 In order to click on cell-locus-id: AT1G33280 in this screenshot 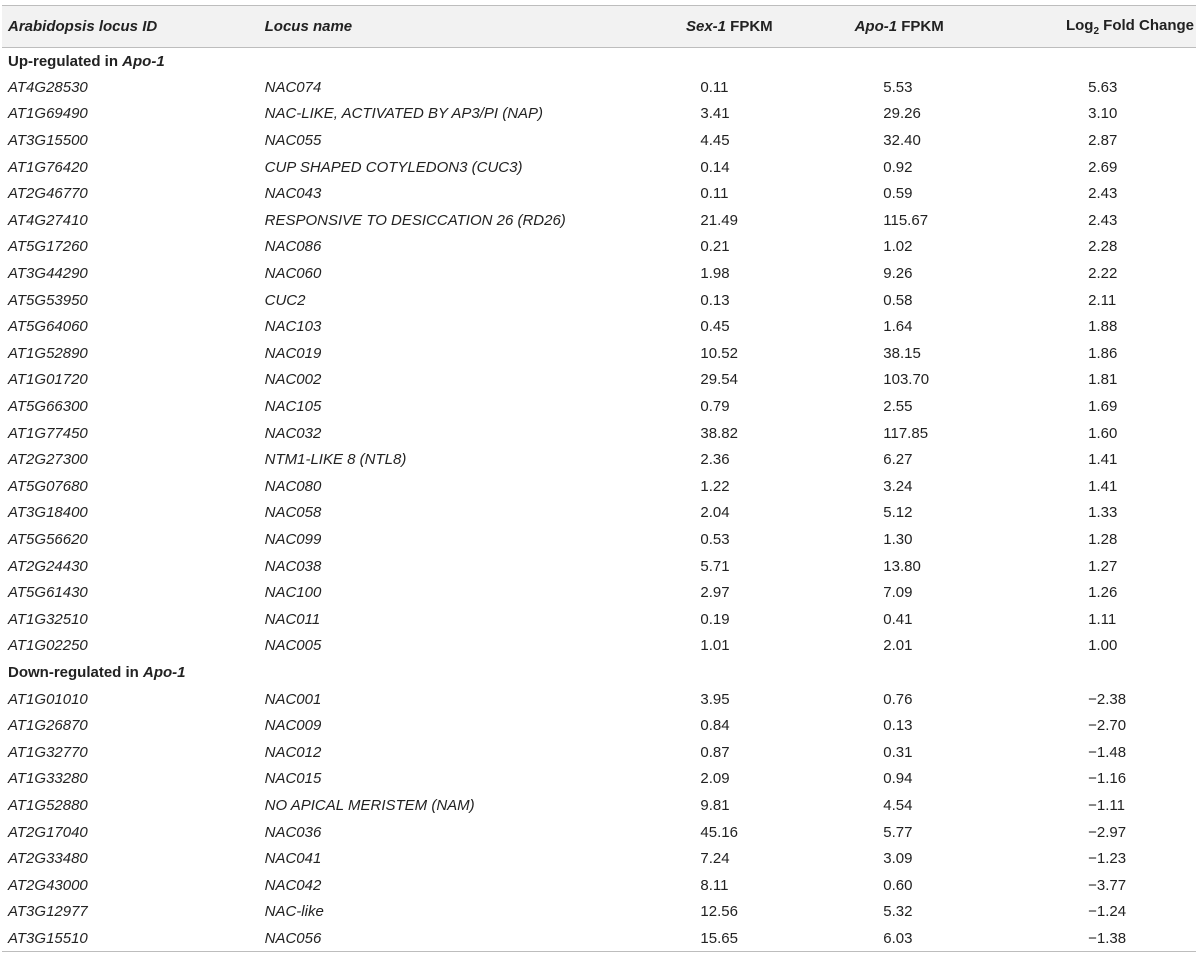, I will do `click(48, 779)`.